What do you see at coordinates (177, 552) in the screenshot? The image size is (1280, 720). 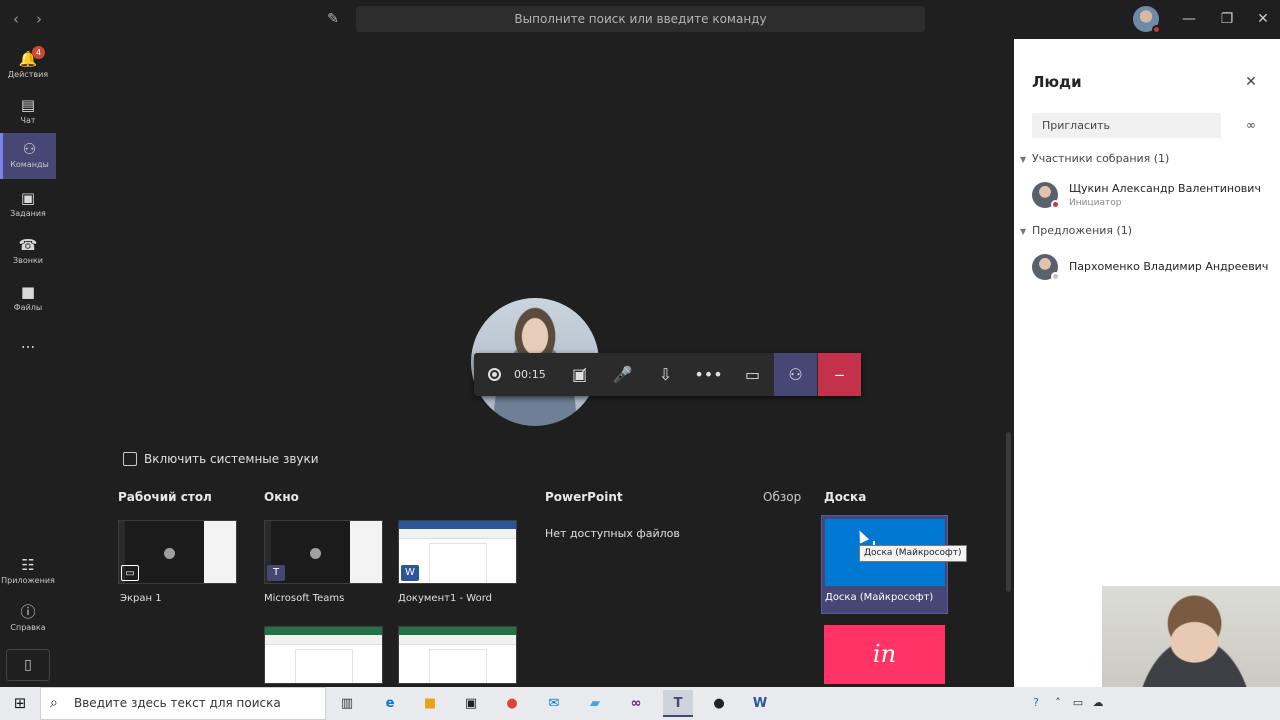 I see `screen-1-thumbnail: ▭` at bounding box center [177, 552].